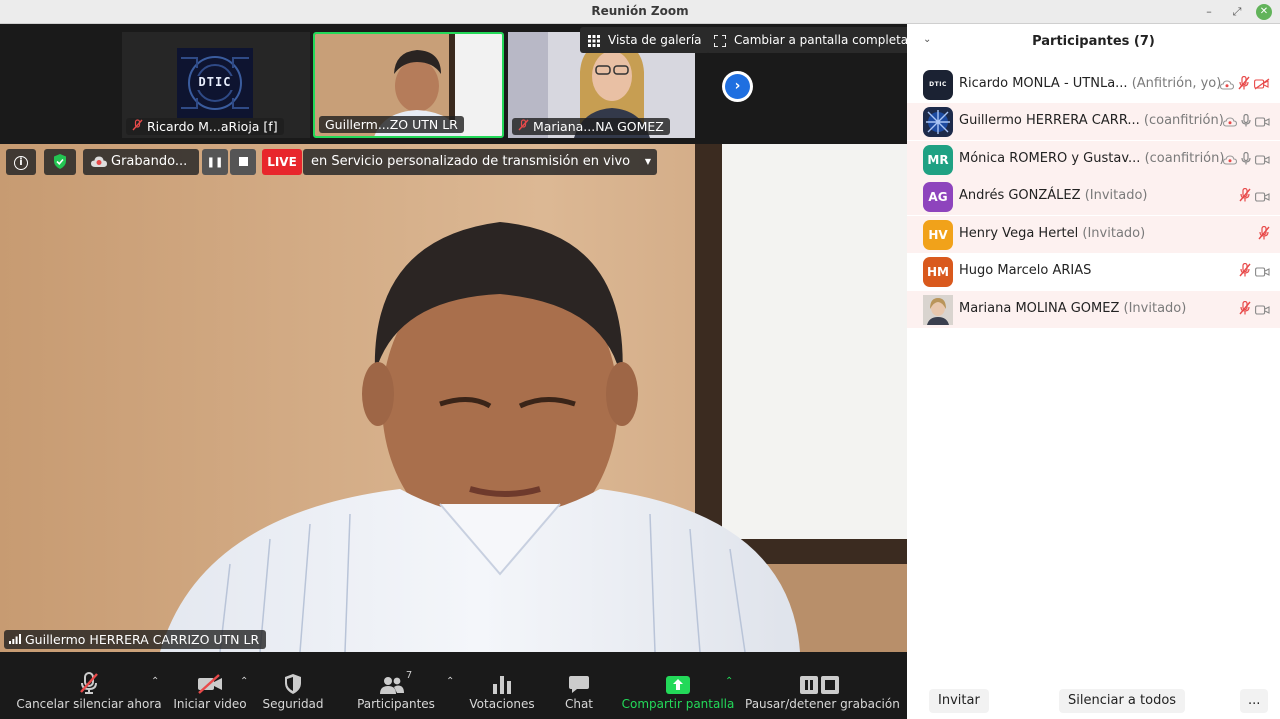 The image size is (1280, 719). I want to click on participant-name-text: Henry Vega Hertel, so click(1019, 233).